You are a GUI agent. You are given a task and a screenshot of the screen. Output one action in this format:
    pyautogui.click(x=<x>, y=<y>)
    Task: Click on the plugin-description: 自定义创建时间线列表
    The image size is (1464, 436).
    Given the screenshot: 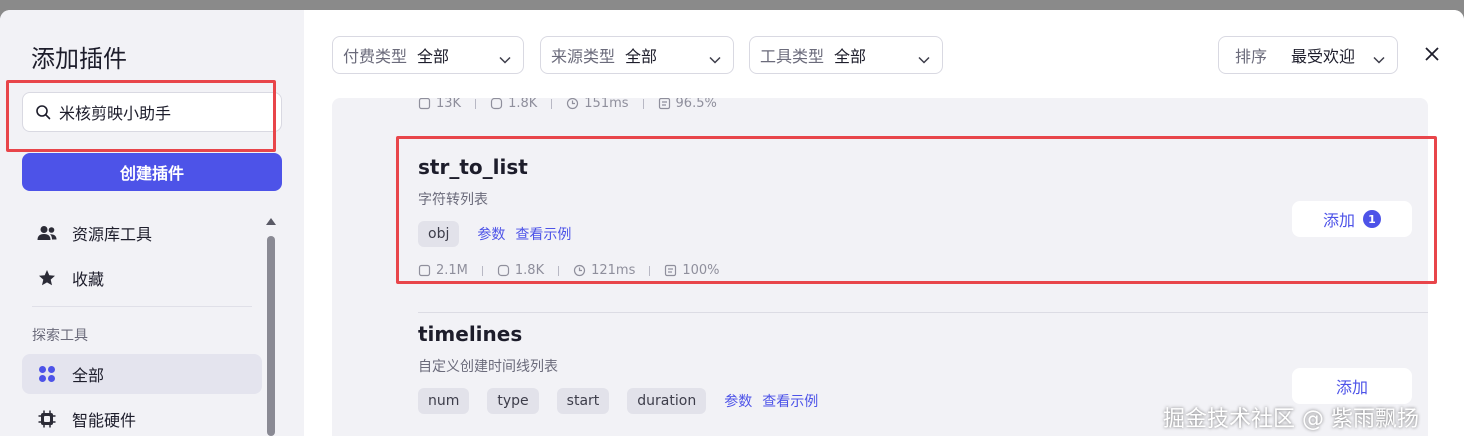 What is the action you would take?
    pyautogui.click(x=488, y=367)
    